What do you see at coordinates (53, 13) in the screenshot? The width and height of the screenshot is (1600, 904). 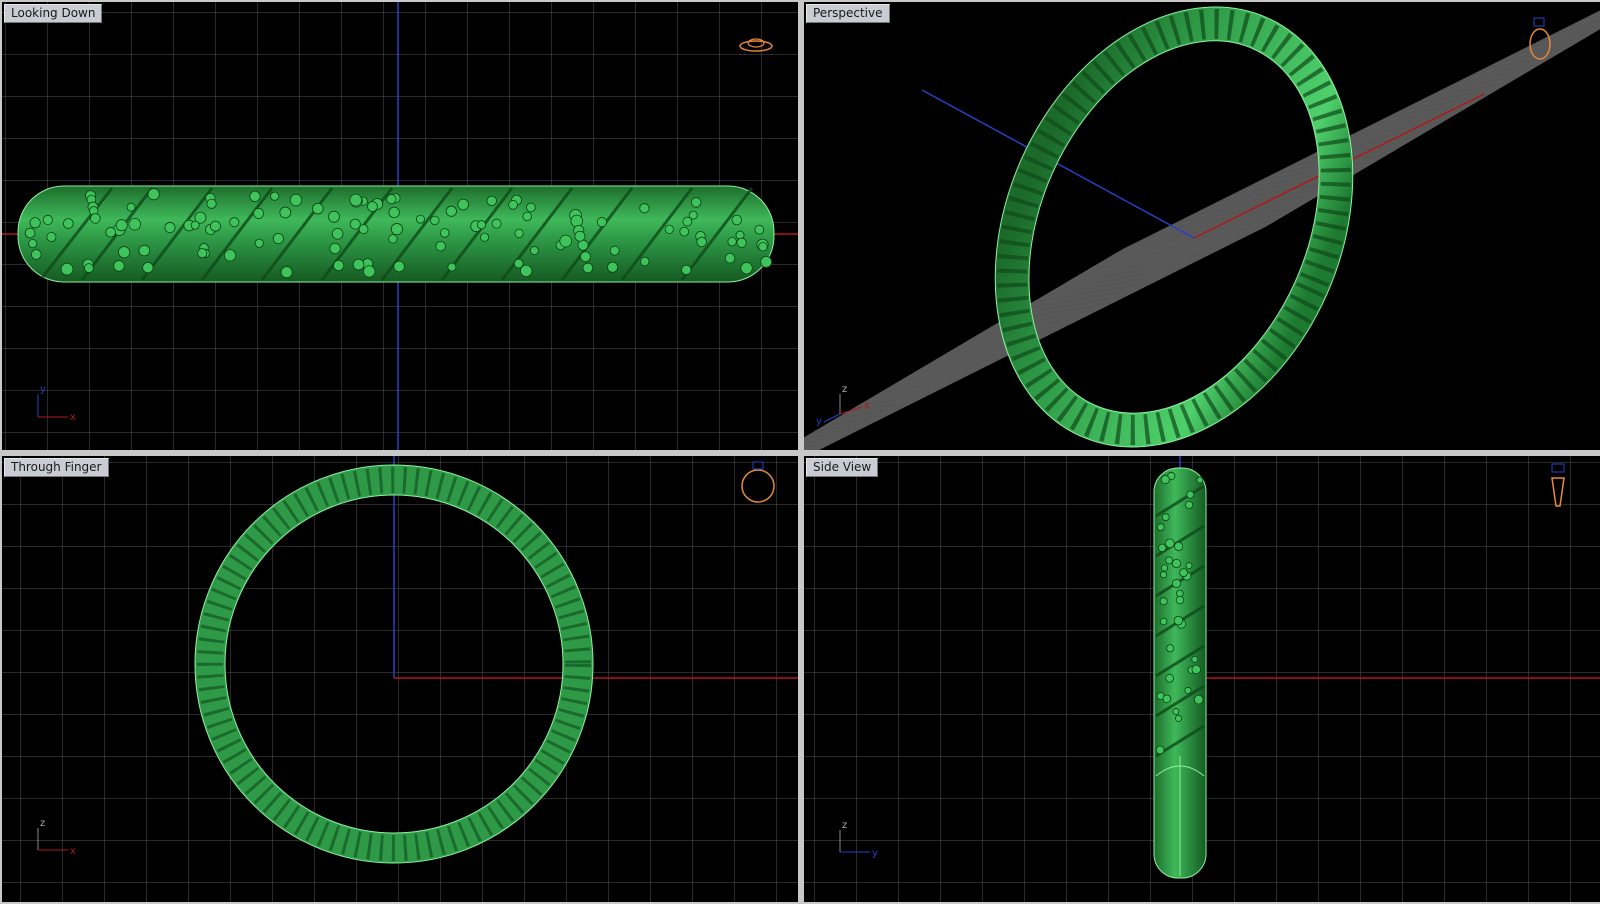 I see `viewport-title-top: Looking Down` at bounding box center [53, 13].